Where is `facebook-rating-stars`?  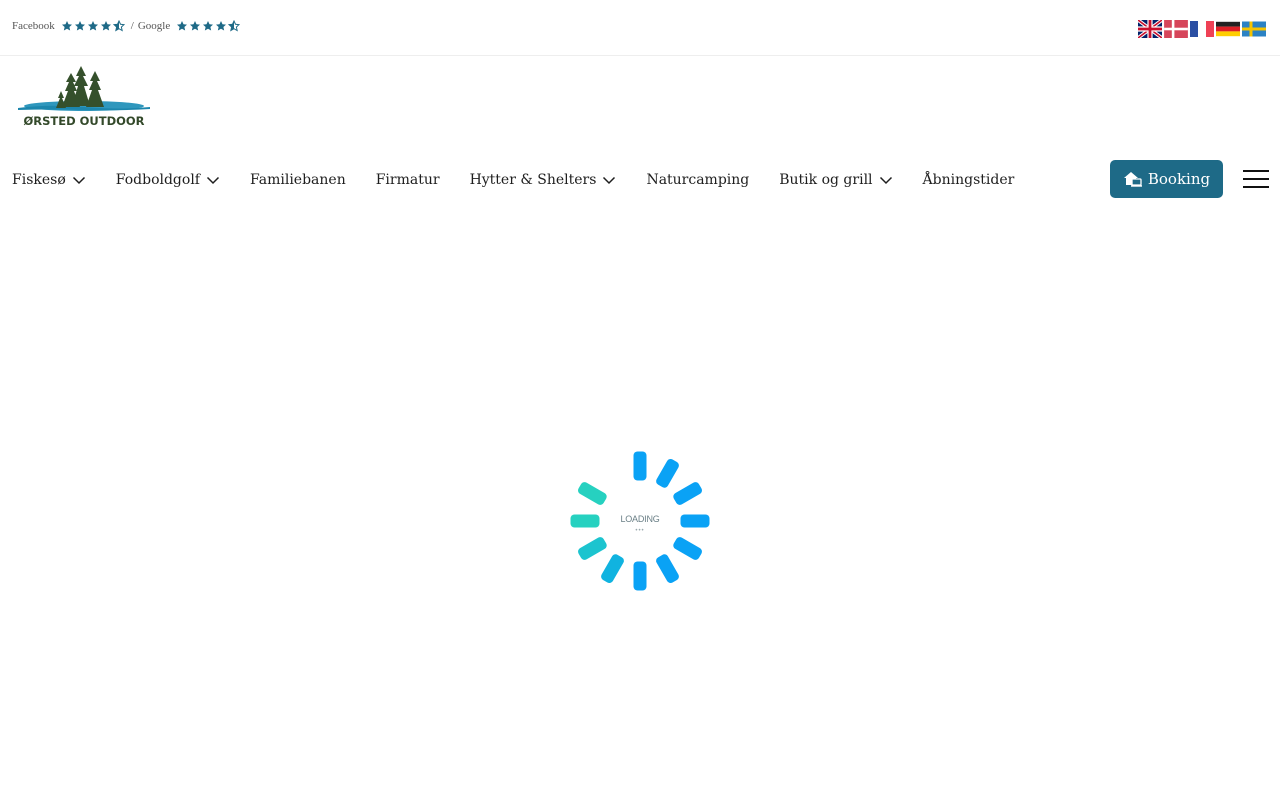 facebook-rating-stars is located at coordinates (93, 26).